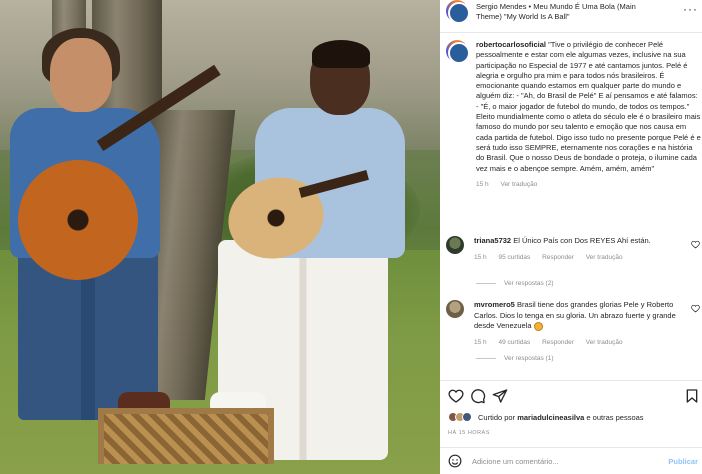 The height and width of the screenshot is (474, 702). Describe the element at coordinates (511, 44) in the screenshot. I see `caption-username: robertocarlosoficial` at that location.